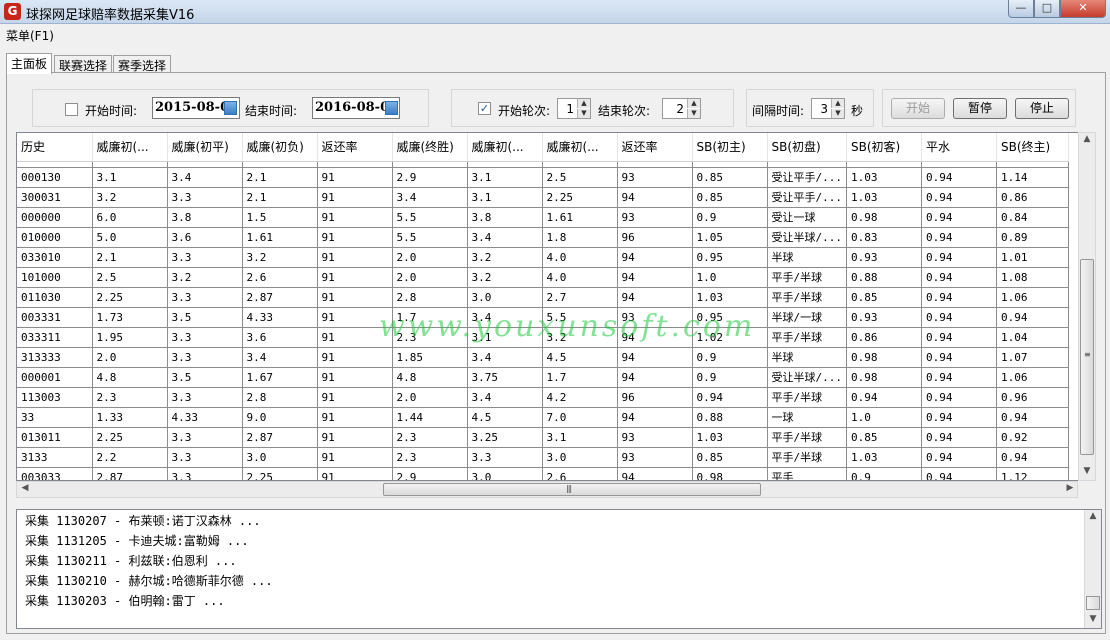  I want to click on table-cell: 1.33, so click(130, 417).